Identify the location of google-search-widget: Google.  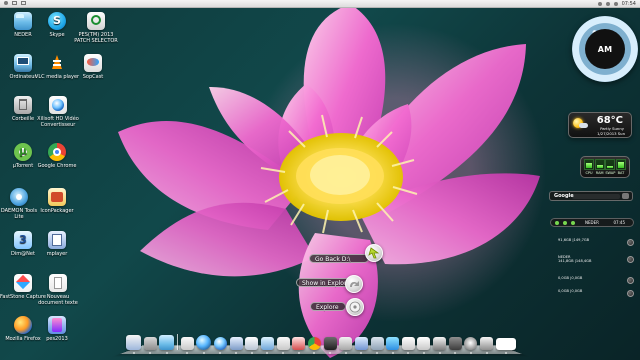
(591, 196).